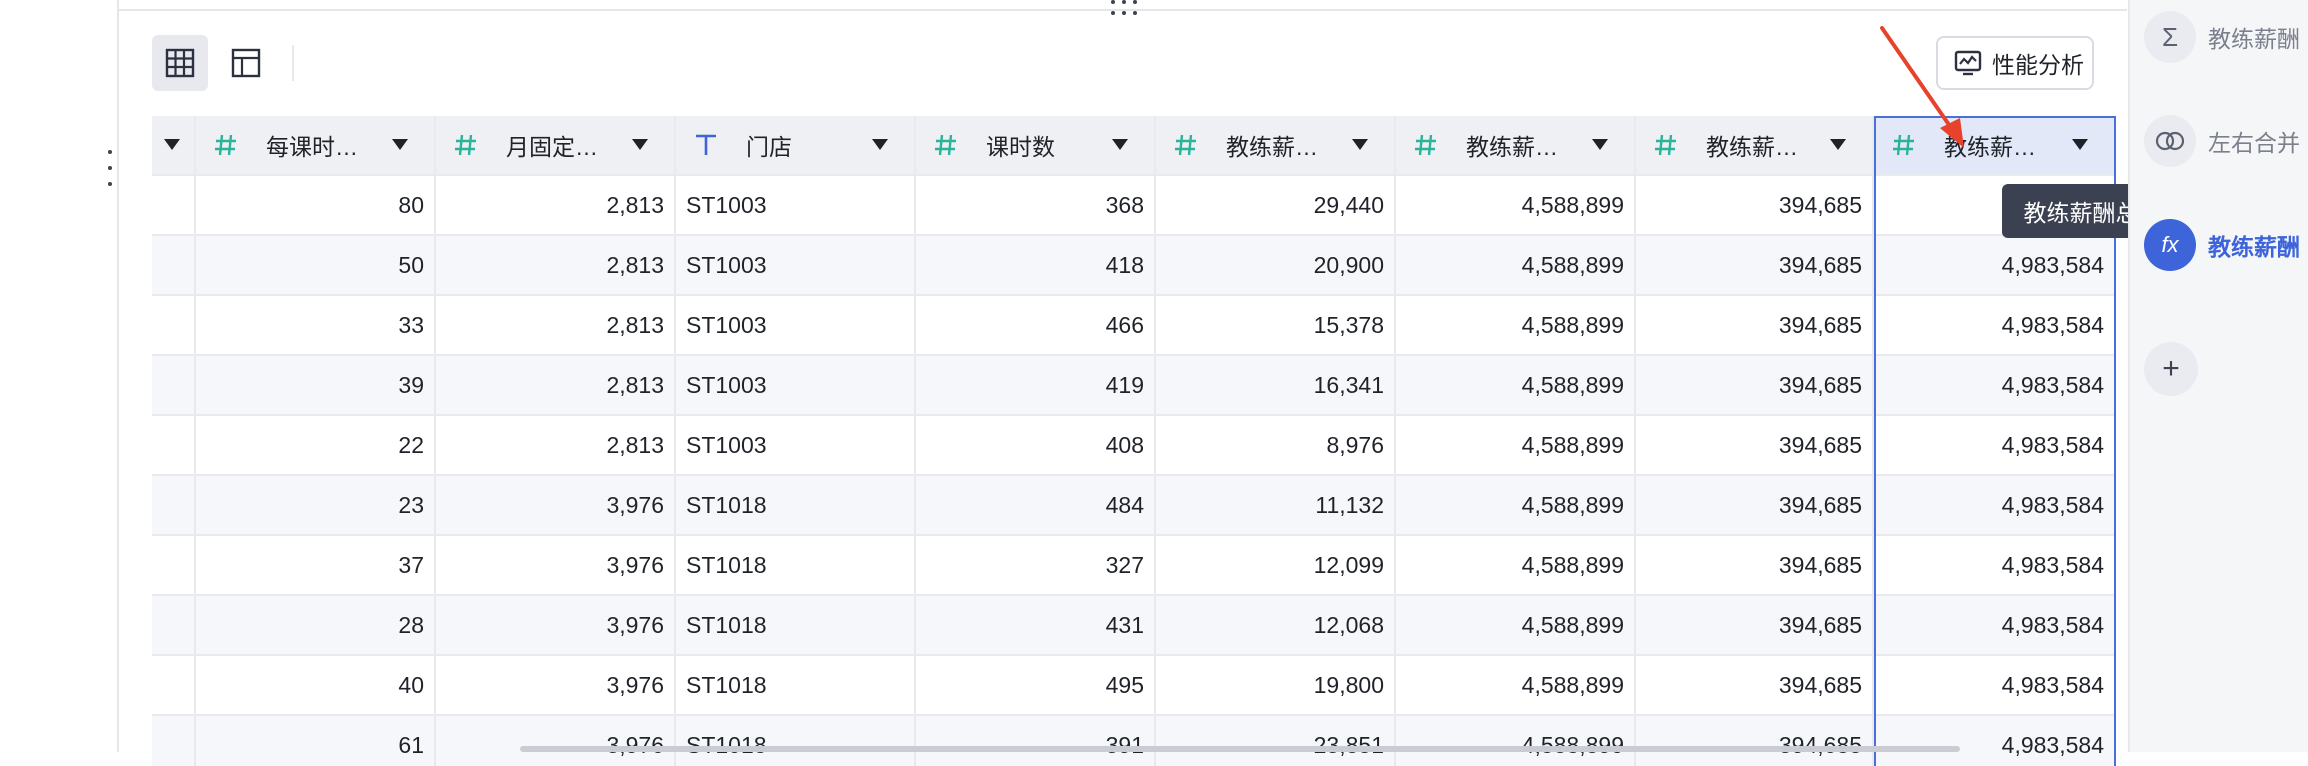 Image resolution: width=2308 pixels, height=766 pixels. Describe the element at coordinates (180, 63) in the screenshot. I see `grid-view-button` at that location.